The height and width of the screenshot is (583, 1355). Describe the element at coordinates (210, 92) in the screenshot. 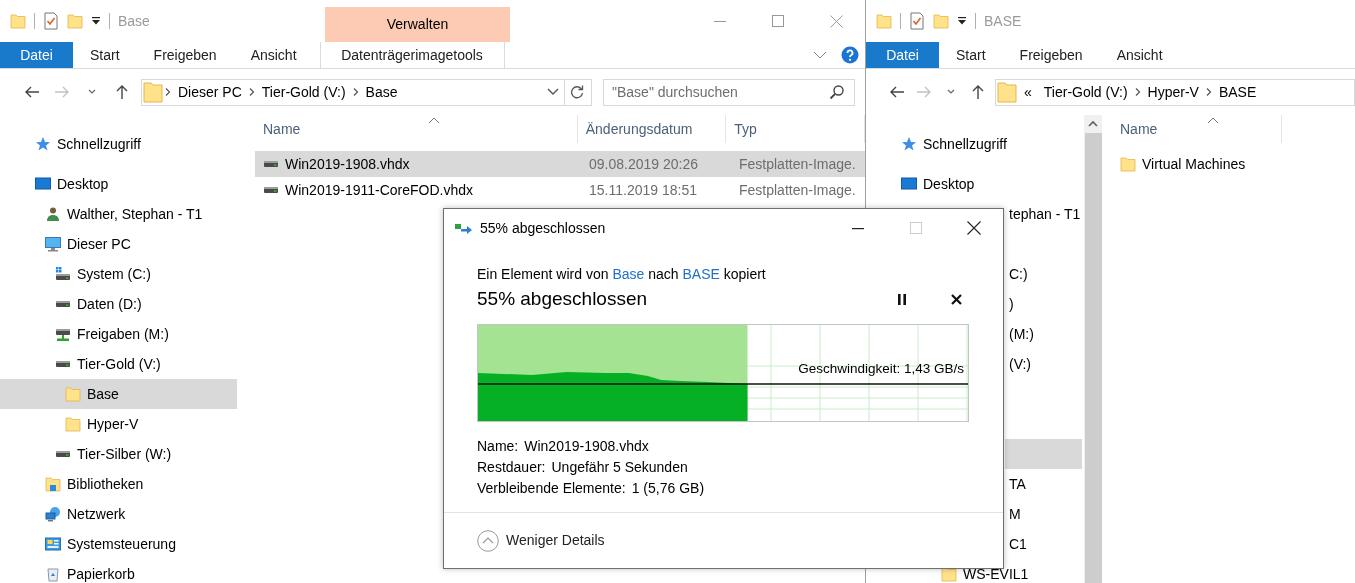

I see `breadcrumb: Dieser PC` at that location.